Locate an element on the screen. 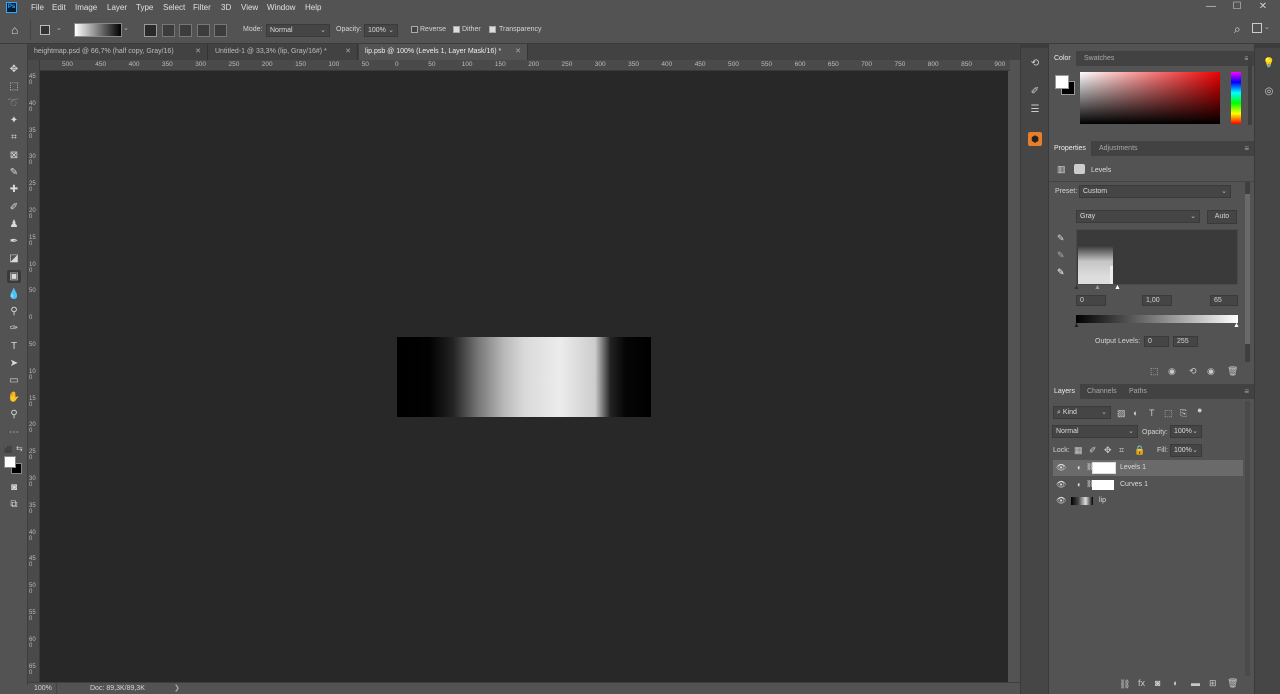  status-menu-arrow: ❯ is located at coordinates (177, 688).